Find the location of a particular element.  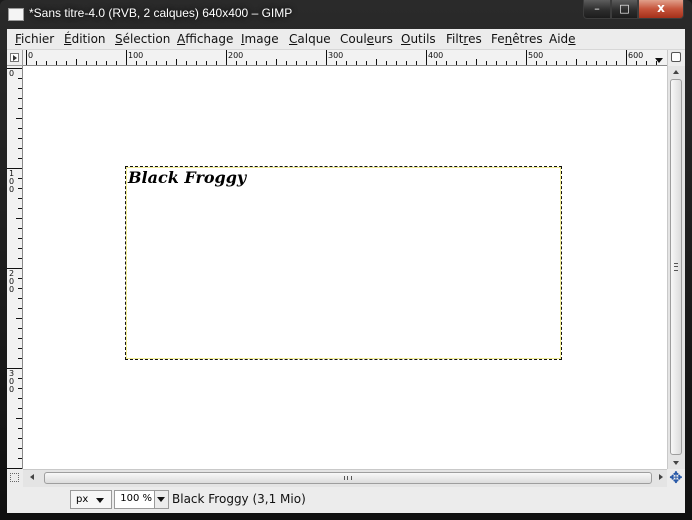

app-icon is located at coordinates (16, 14).